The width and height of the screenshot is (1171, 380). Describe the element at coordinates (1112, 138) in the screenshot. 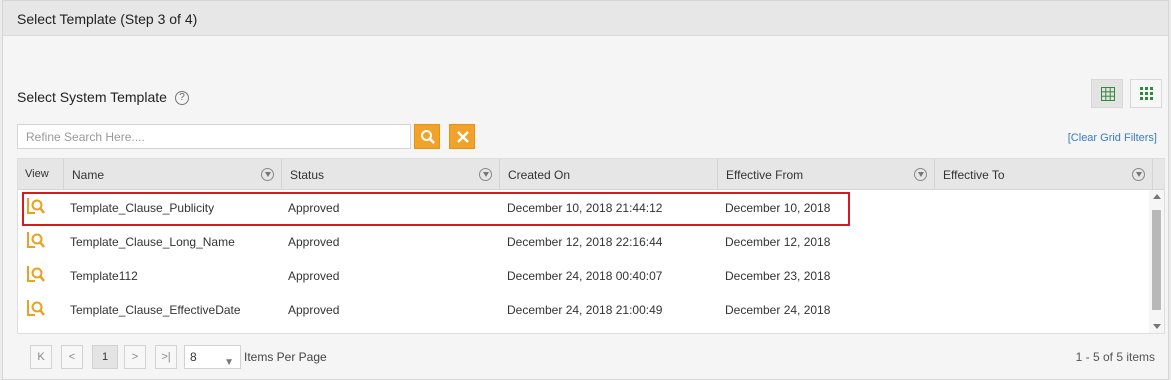

I see `clear-grid-filters-link: [Clear Grid Filters]` at that location.